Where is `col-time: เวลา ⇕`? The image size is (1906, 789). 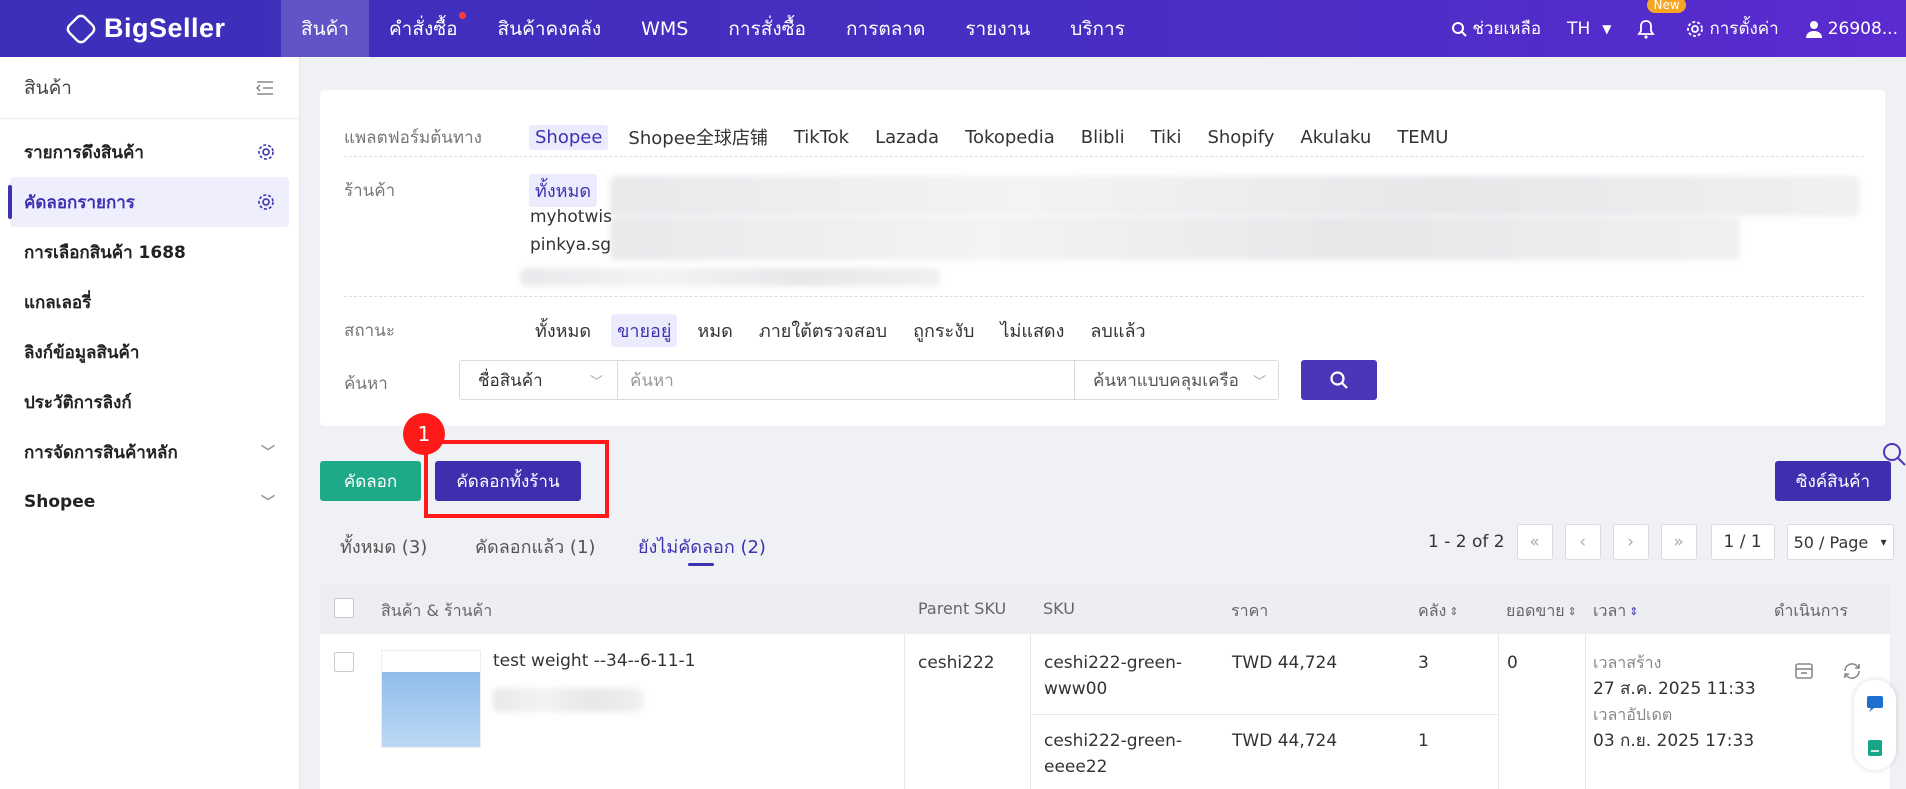 col-time: เวลา ⇕ is located at coordinates (1615, 611).